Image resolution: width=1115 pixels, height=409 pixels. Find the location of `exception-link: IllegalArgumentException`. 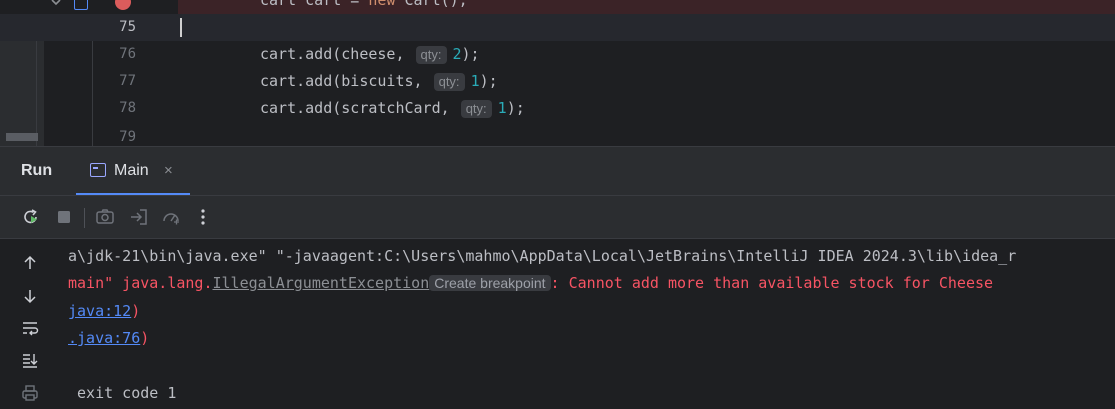

exception-link: IllegalArgumentException is located at coordinates (321, 283).